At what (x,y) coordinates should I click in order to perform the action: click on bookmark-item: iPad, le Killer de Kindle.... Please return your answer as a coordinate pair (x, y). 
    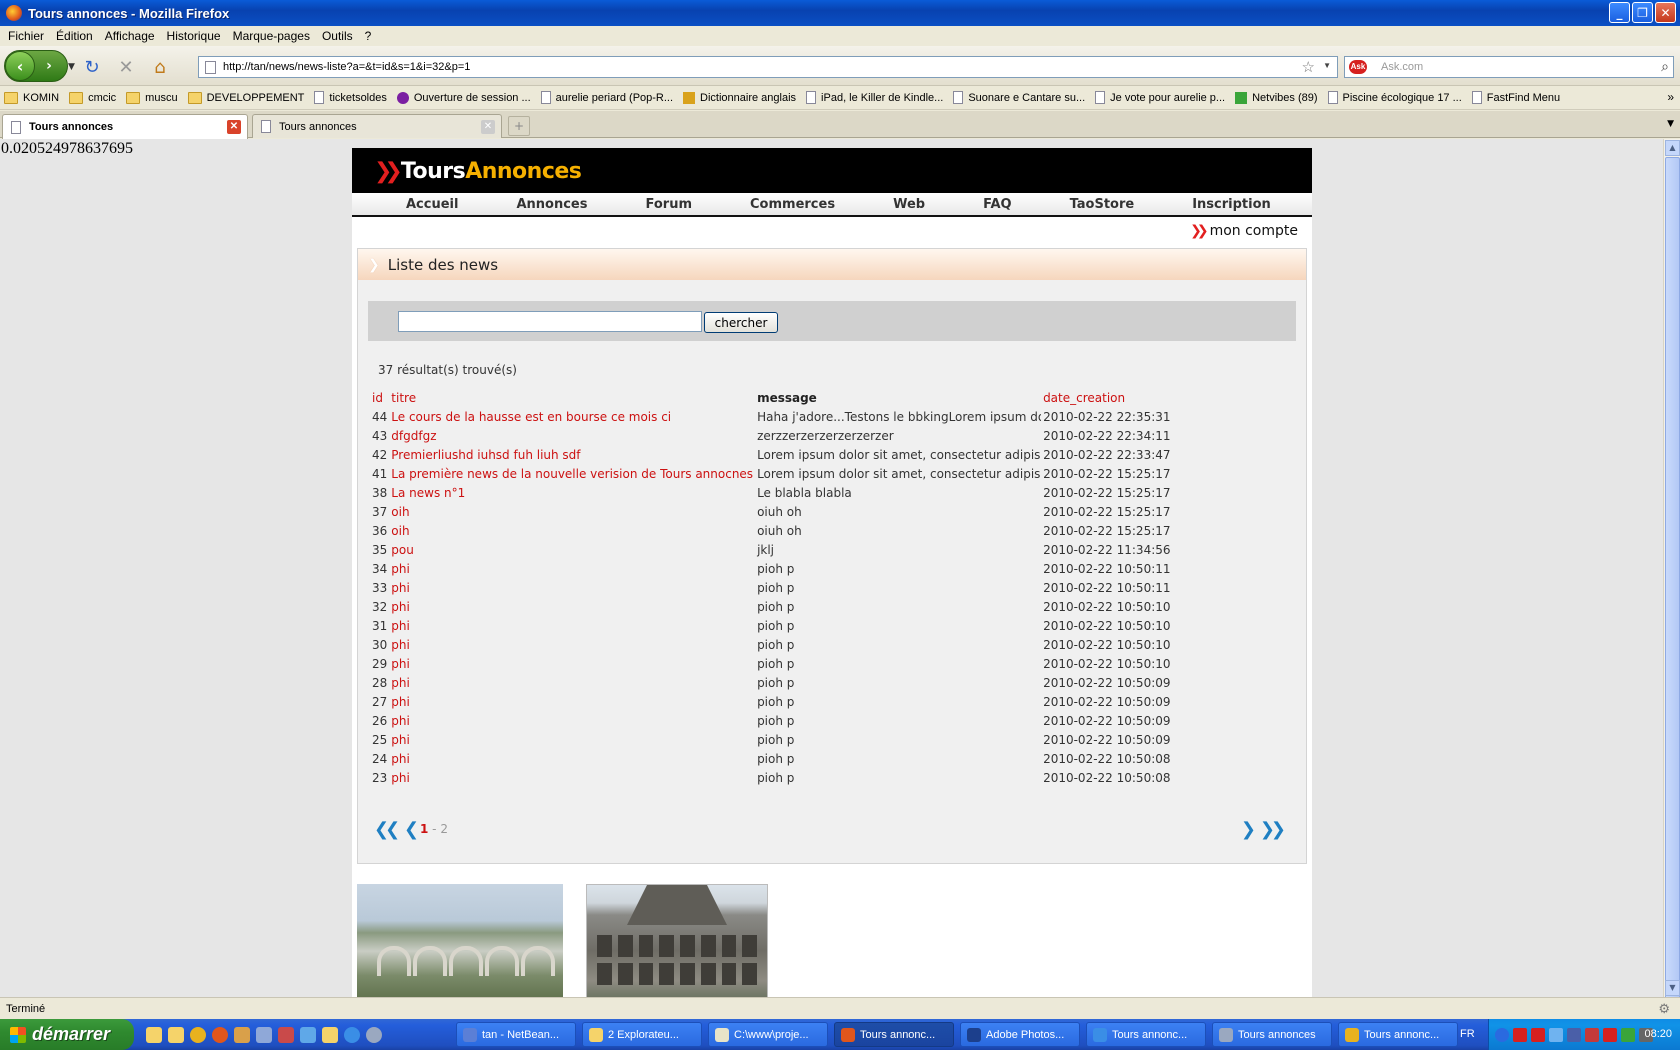
    Looking at the image, I should click on (874, 97).